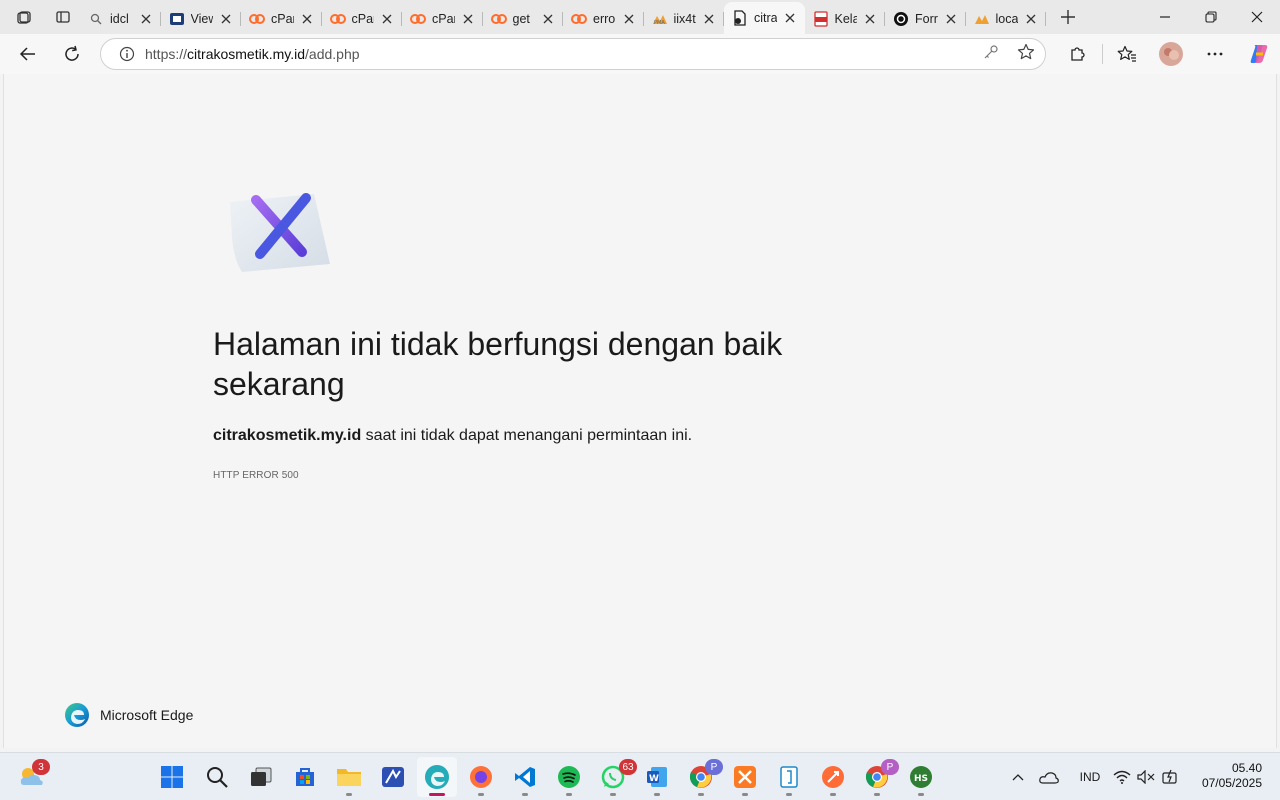 The height and width of the screenshot is (800, 1280). Describe the element at coordinates (523, 19) in the screenshot. I see `tab: get` at that location.